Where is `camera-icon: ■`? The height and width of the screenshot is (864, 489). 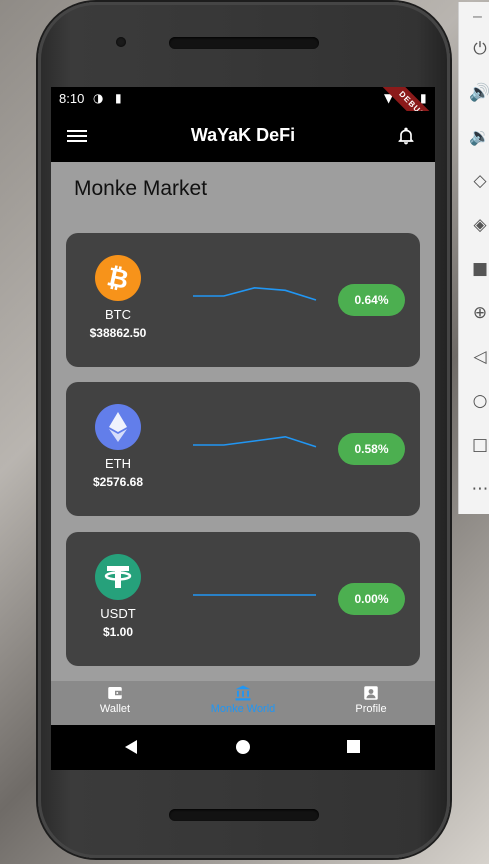 camera-icon: ■ is located at coordinates (479, 269).